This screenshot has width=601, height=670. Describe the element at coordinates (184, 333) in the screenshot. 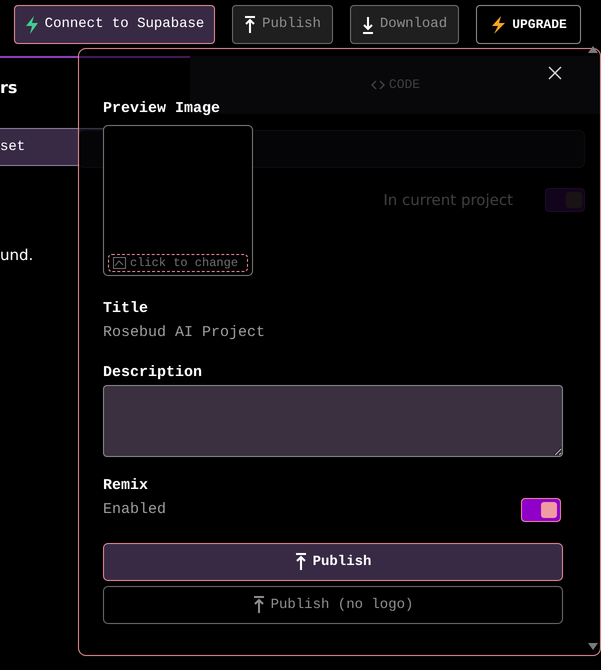

I see `title-value: Rosebud AI Project` at that location.